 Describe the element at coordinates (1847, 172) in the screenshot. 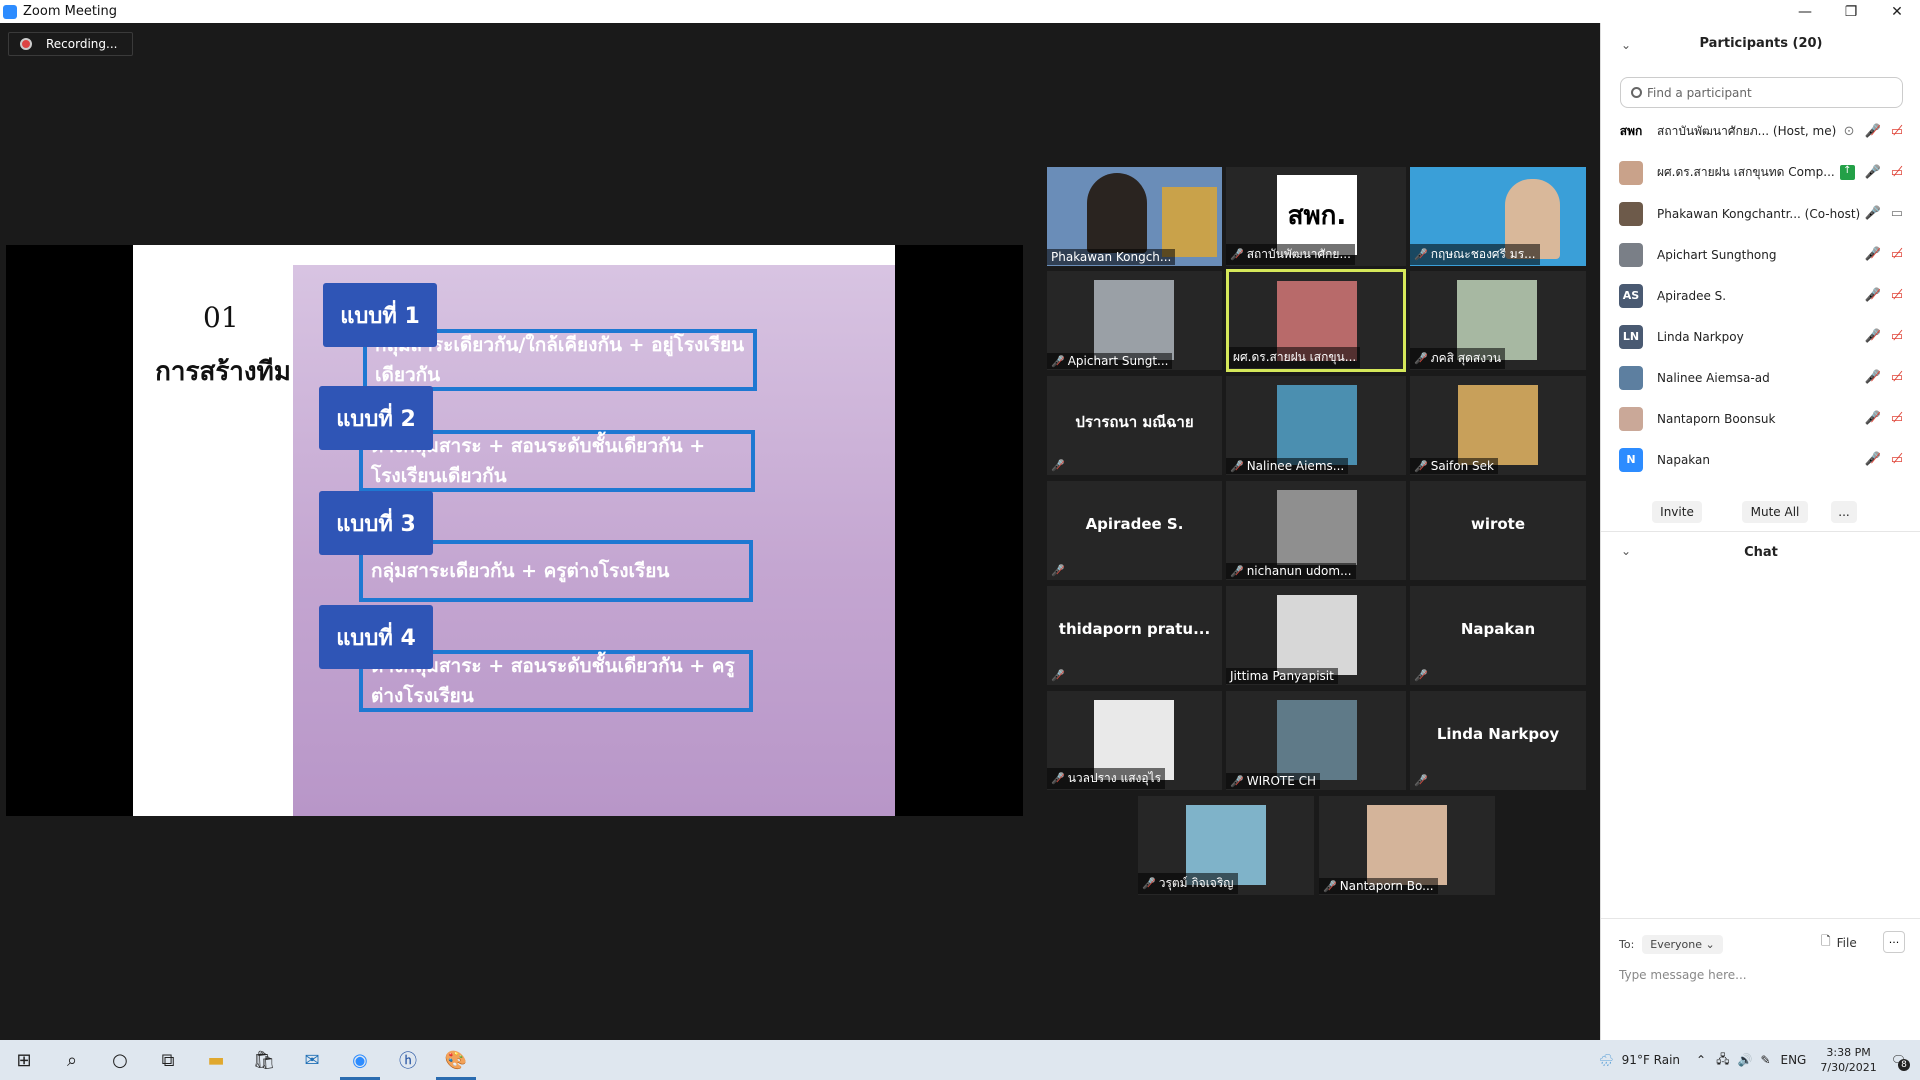

I see `share-screen-icon: ↑` at that location.